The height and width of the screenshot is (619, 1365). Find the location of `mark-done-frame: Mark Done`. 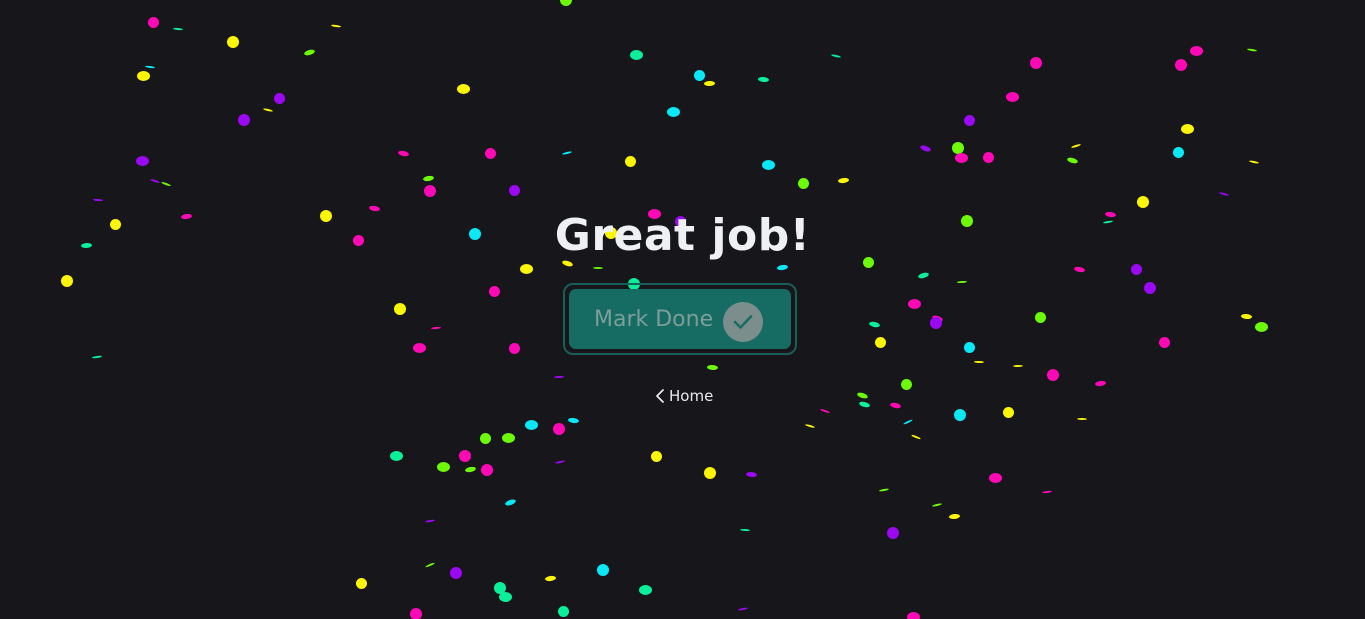

mark-done-frame: Mark Done is located at coordinates (680, 319).